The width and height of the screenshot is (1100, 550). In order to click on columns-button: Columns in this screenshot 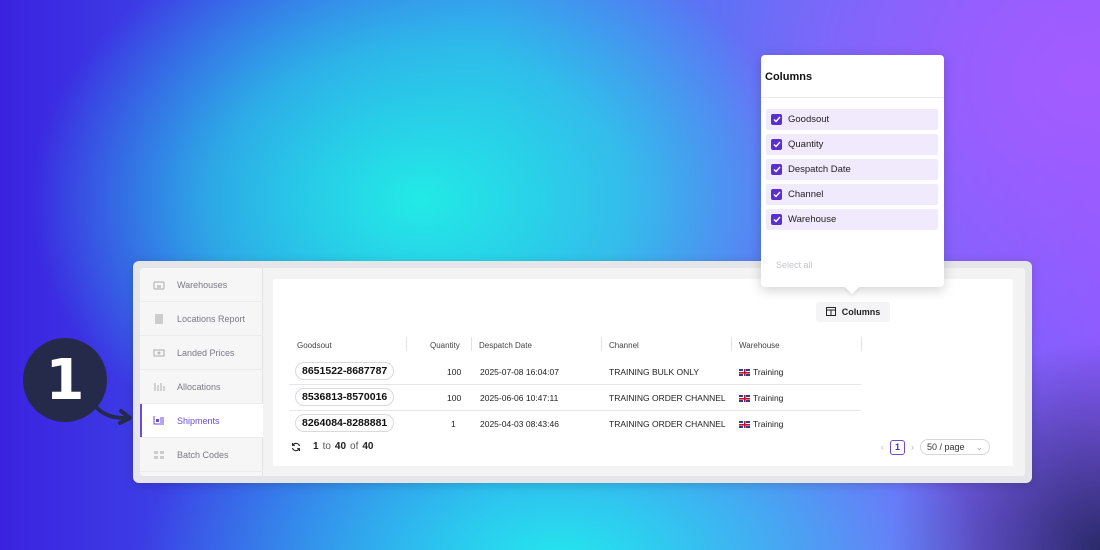, I will do `click(853, 312)`.